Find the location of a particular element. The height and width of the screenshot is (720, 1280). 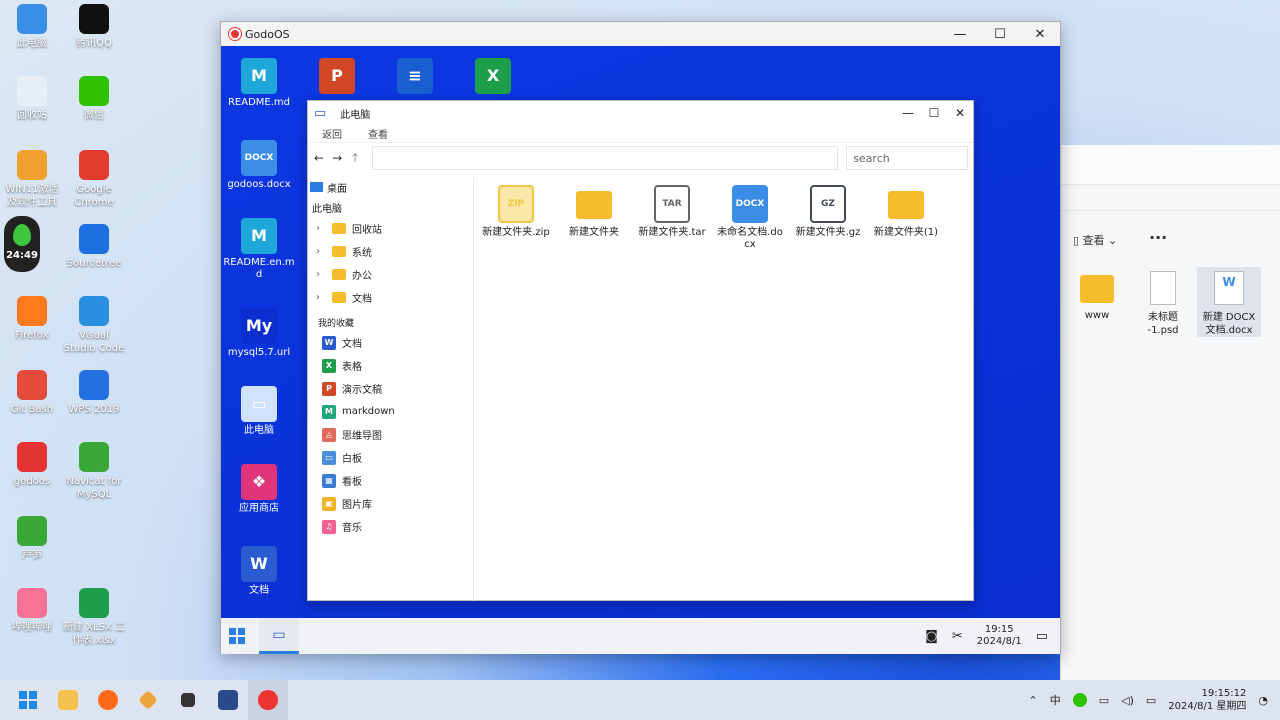

view-menu: ▯ 查看 ⌄ is located at coordinates (1095, 240).